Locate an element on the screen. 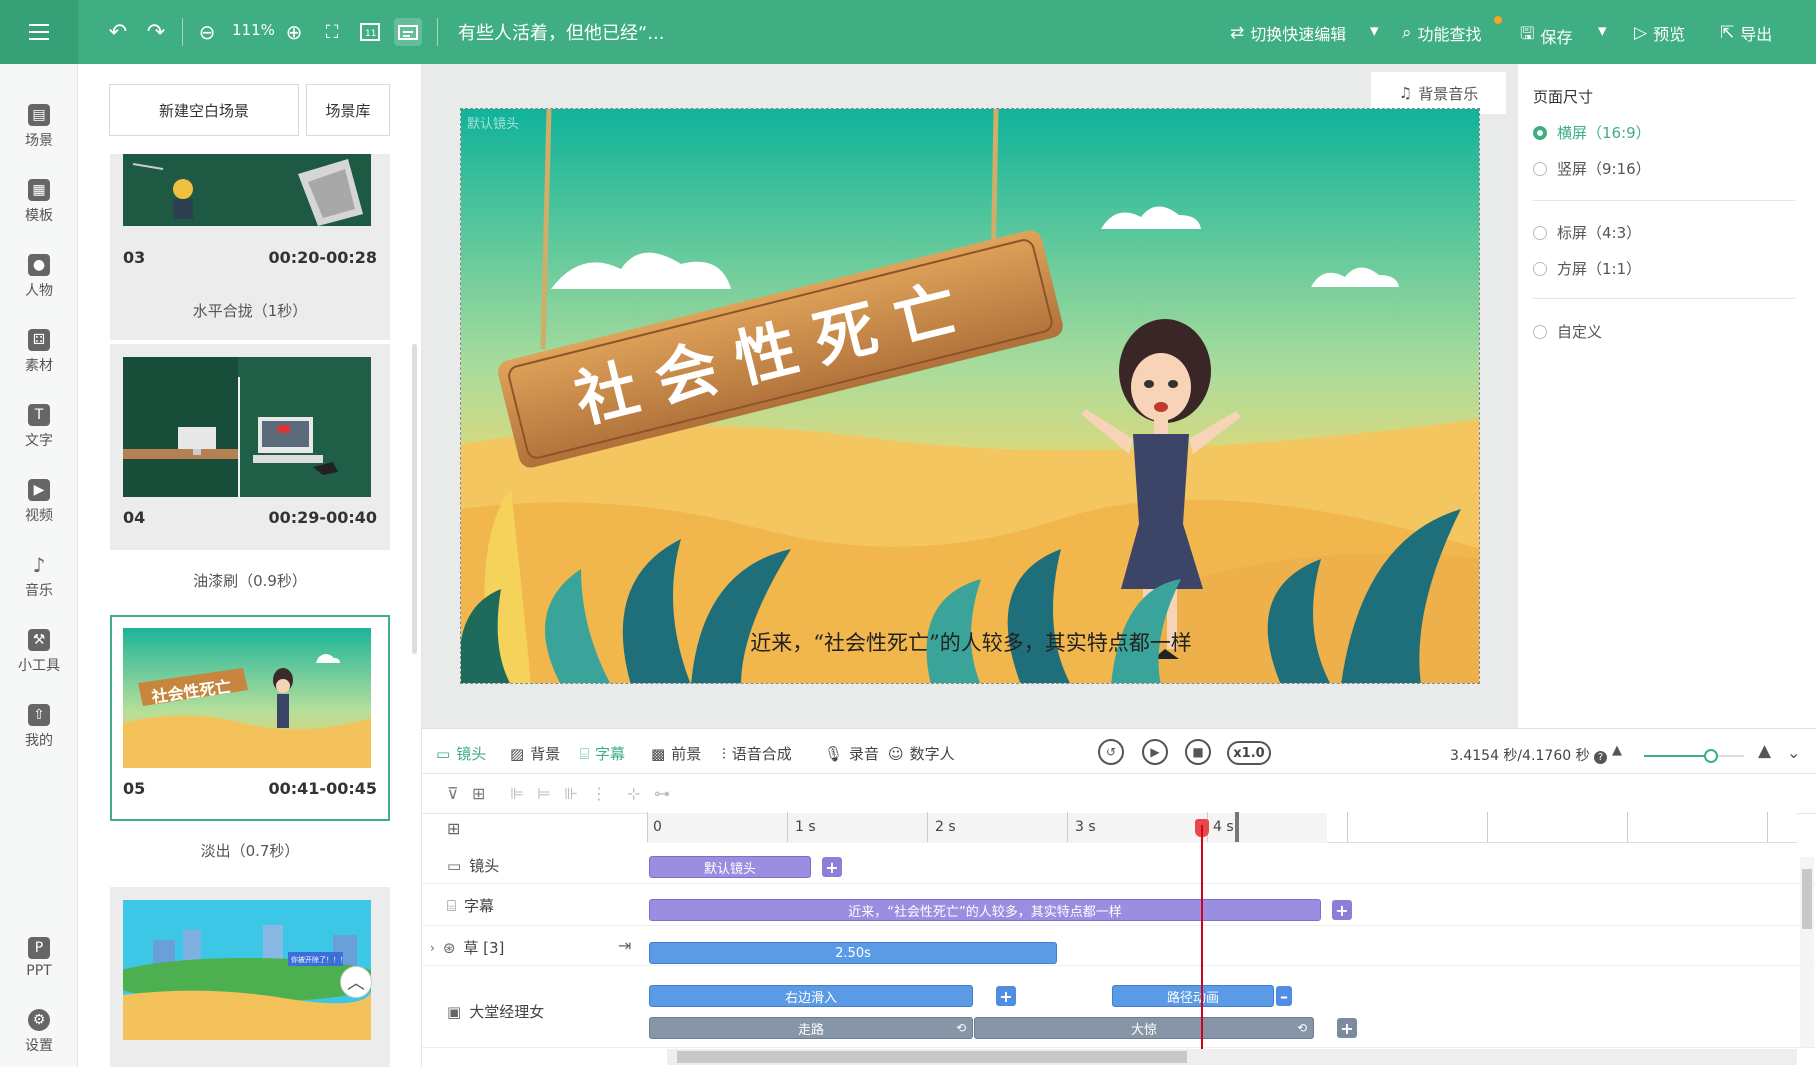 This screenshot has width=1816, height=1067. add-subtitle-button: + is located at coordinates (1342, 910).